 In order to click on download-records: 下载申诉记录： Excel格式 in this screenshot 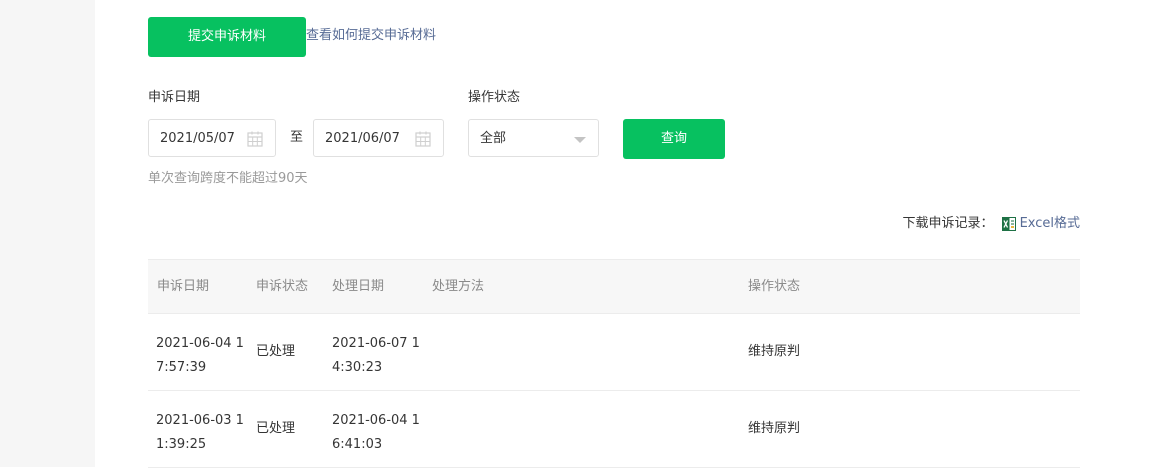, I will do `click(991, 224)`.